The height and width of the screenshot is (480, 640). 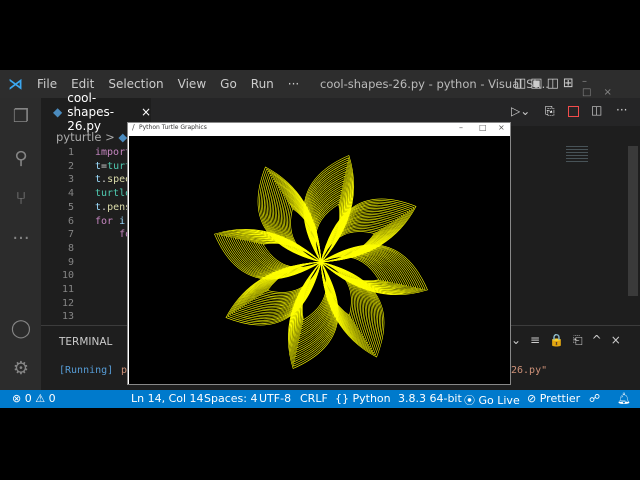 I want to click on minimap, so click(x=577, y=155).